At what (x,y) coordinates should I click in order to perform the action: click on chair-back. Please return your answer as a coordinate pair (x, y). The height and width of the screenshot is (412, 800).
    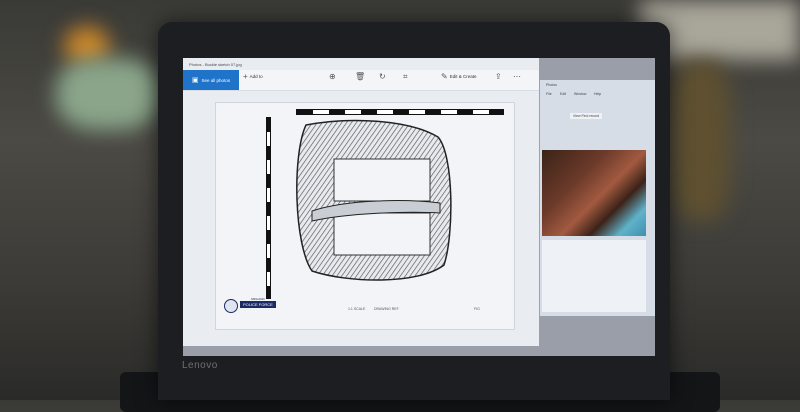
    Looking at the image, I should click on (701, 140).